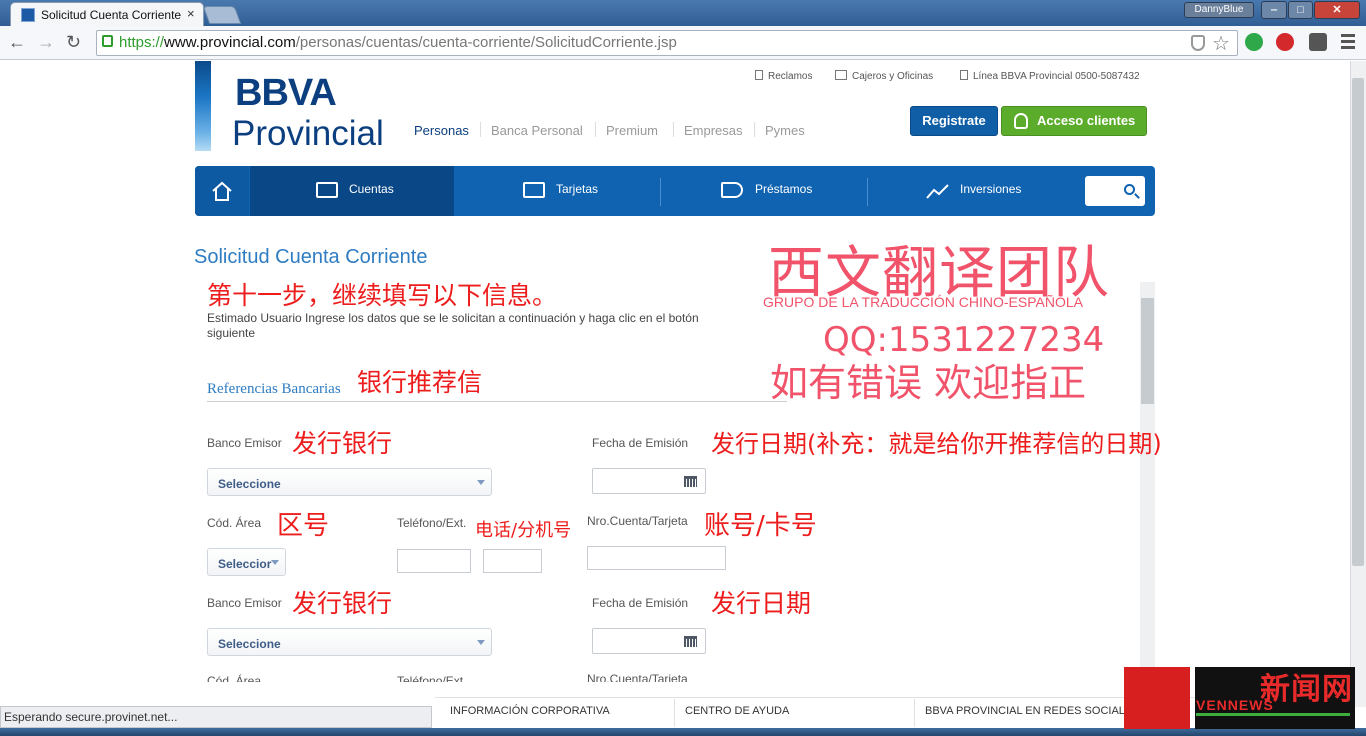 Image resolution: width=1366 pixels, height=736 pixels. What do you see at coordinates (244, 443) in the screenshot?
I see `label-banco-emisor: Banco Emisor` at bounding box center [244, 443].